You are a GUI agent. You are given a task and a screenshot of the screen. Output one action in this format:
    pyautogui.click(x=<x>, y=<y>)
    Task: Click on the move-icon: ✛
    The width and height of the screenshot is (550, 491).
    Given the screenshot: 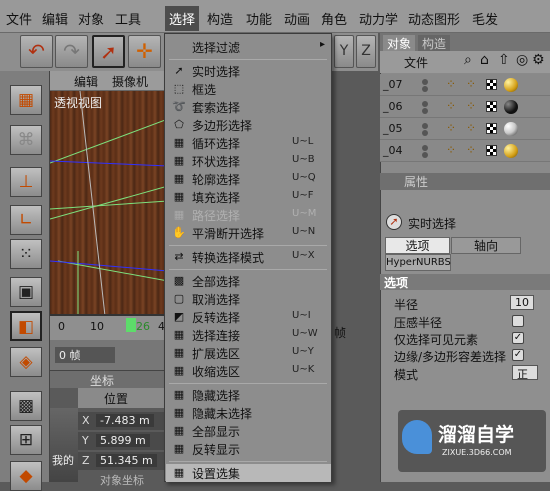 What is the action you would take?
    pyautogui.click(x=144, y=51)
    